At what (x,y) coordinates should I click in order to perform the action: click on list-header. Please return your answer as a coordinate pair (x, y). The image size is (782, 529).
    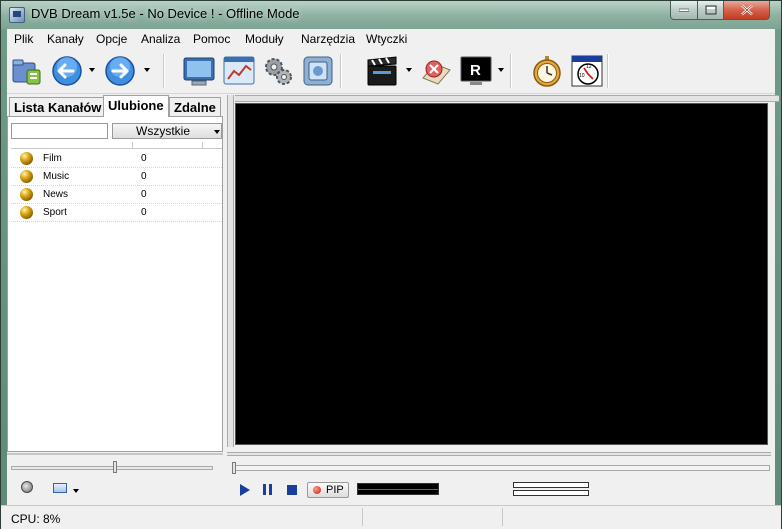
    Looking at the image, I should click on (116, 145).